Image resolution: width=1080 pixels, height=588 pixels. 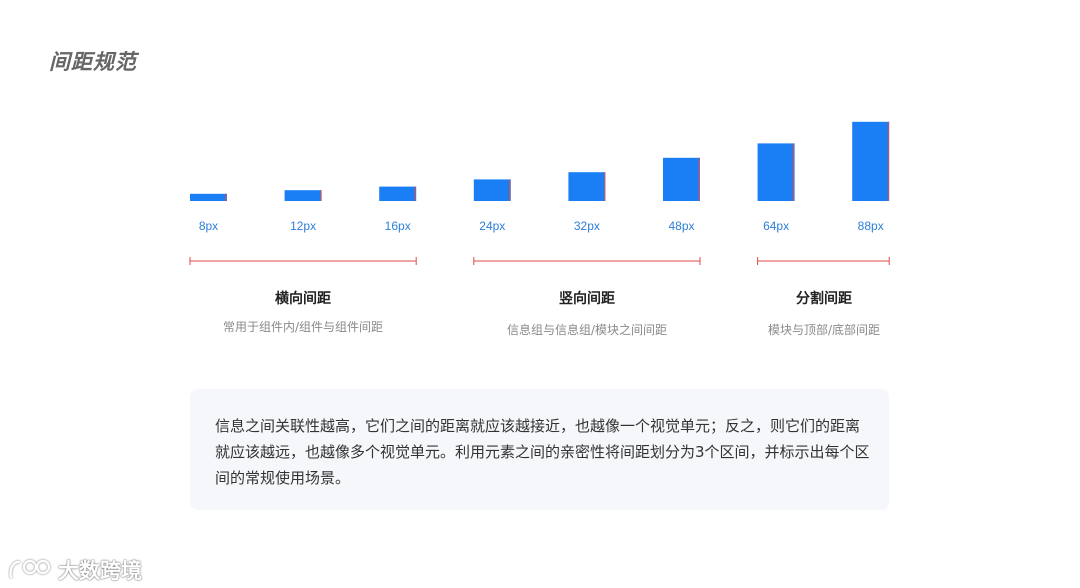 What do you see at coordinates (587, 330) in the screenshot?
I see `group-desc-vertical: 信息组与信息组/模块之间间距` at bounding box center [587, 330].